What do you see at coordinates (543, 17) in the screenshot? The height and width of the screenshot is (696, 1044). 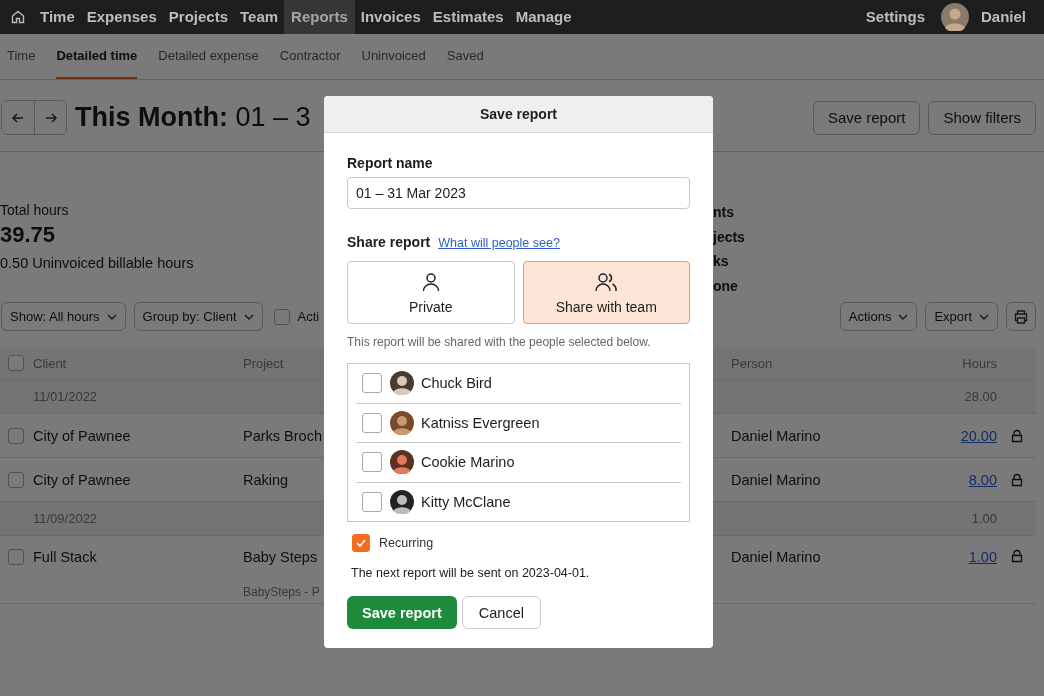 I see `nav-item: Manage` at bounding box center [543, 17].